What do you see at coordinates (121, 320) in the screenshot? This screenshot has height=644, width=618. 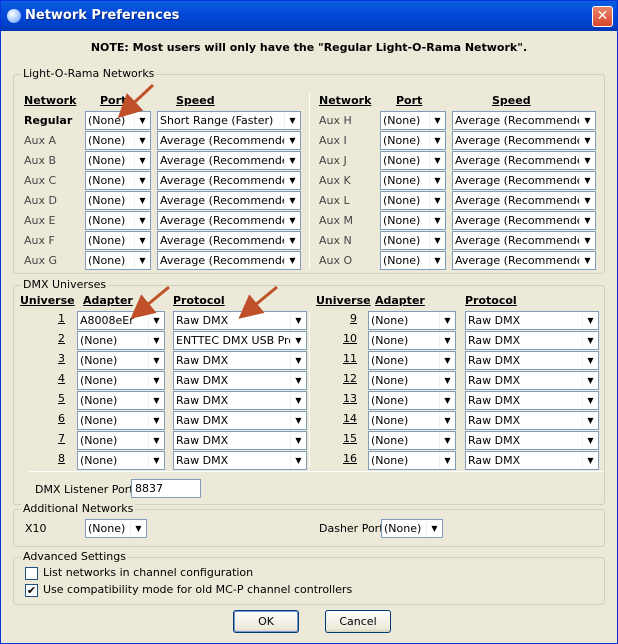 I see `dmx-adapter-select: A8008eEr ▼` at bounding box center [121, 320].